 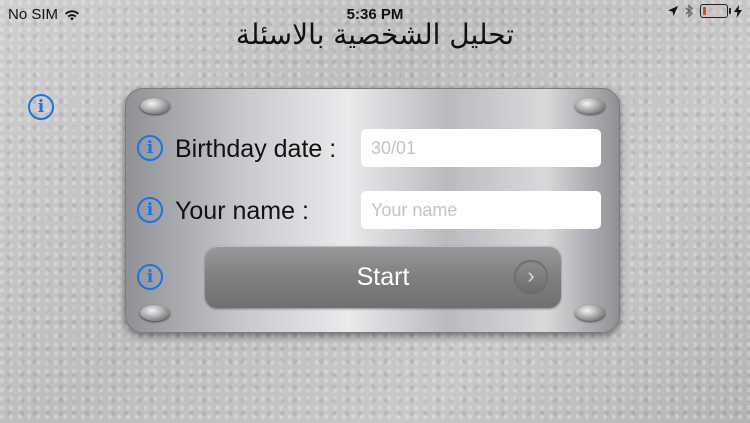 I want to click on start-button: Start ›, so click(x=383, y=277).